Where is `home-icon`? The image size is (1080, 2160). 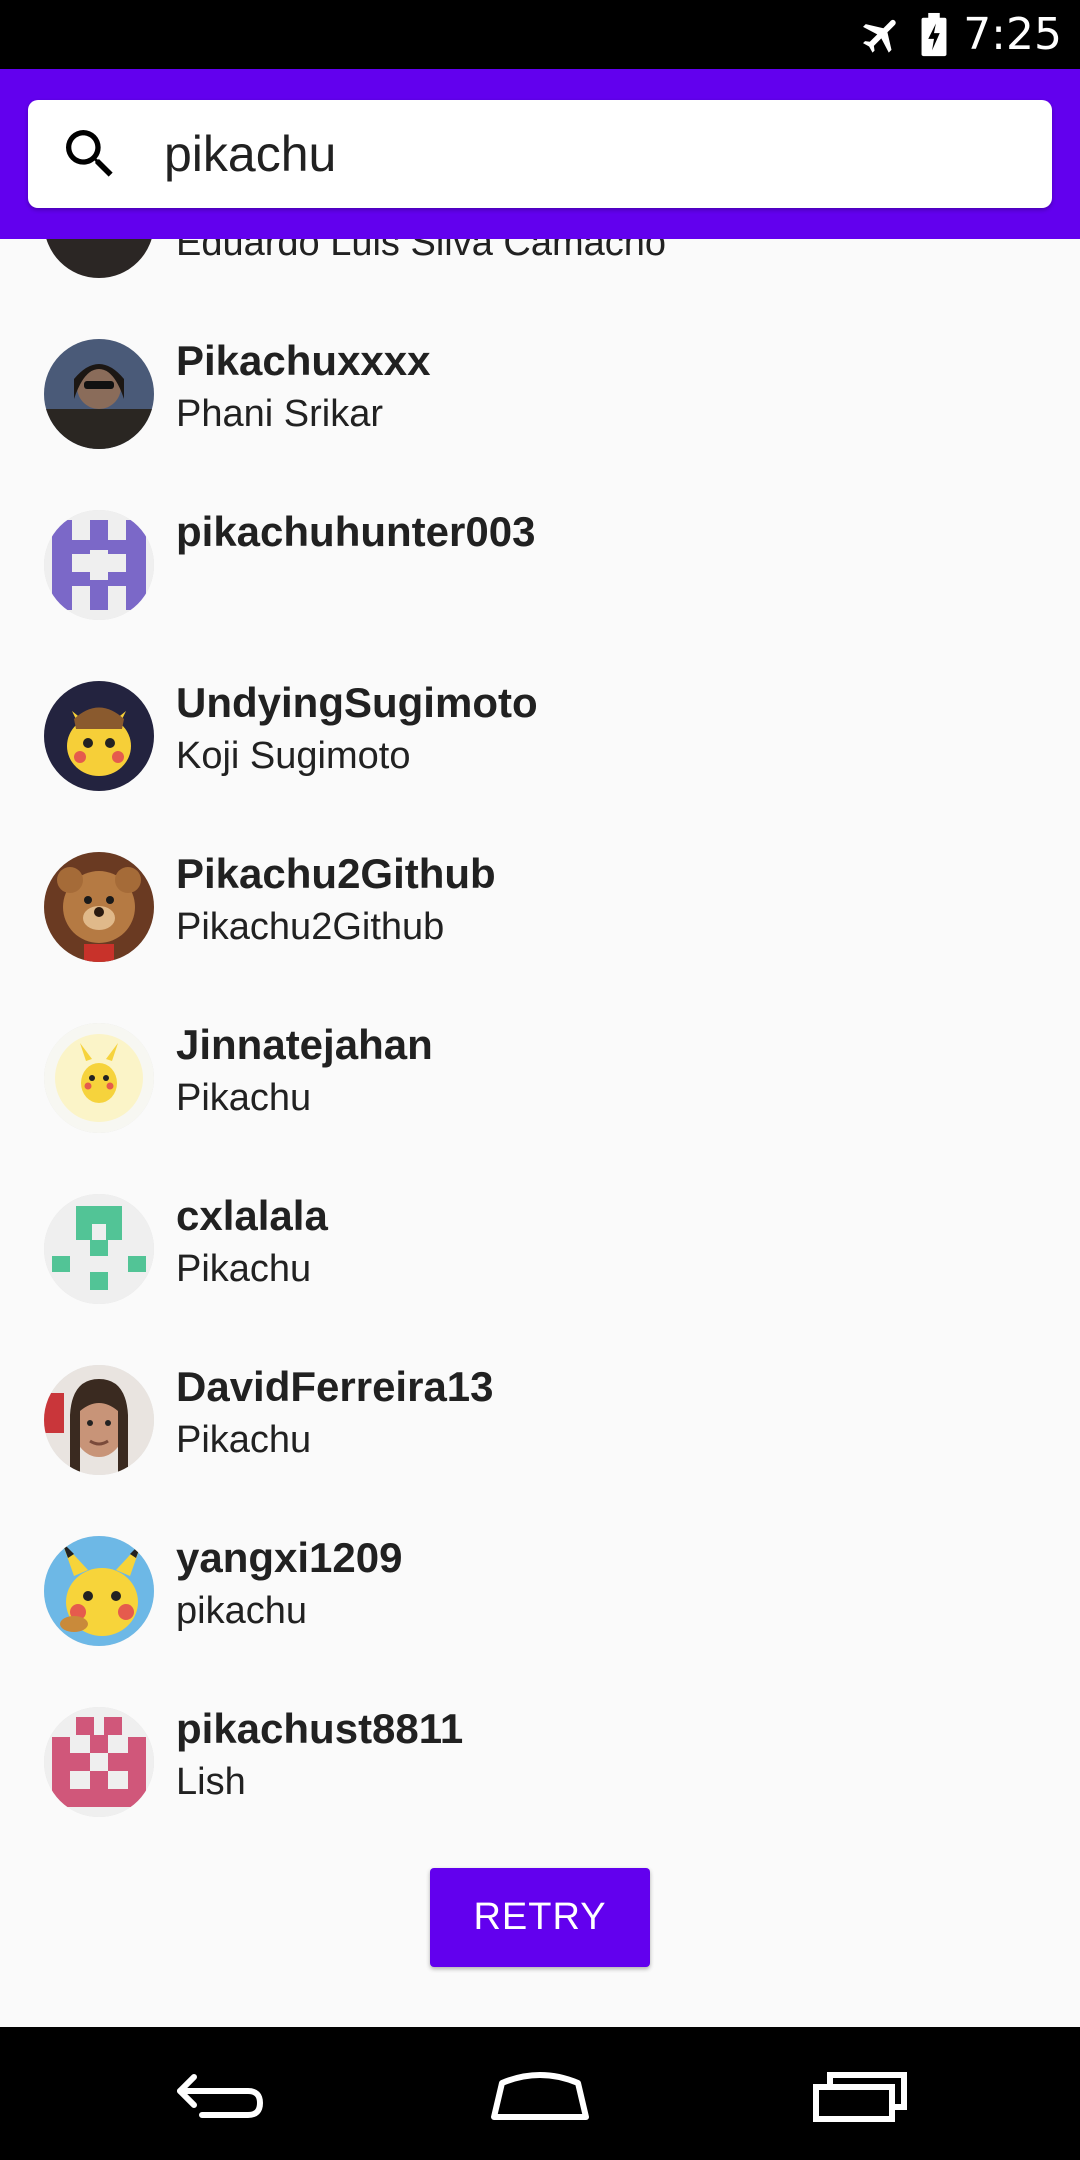 home-icon is located at coordinates (540, 2095).